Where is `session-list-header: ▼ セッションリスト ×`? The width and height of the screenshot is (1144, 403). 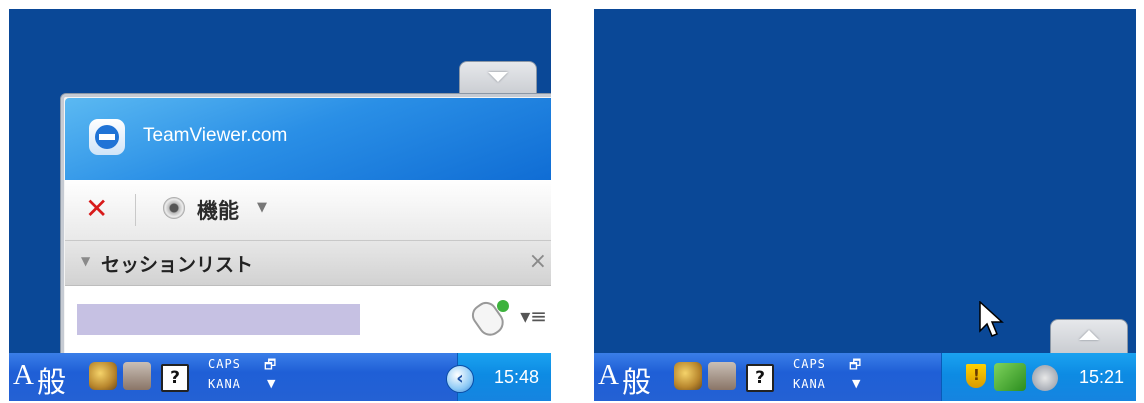 session-list-header: ▼ セッションリスト × is located at coordinates (308, 263).